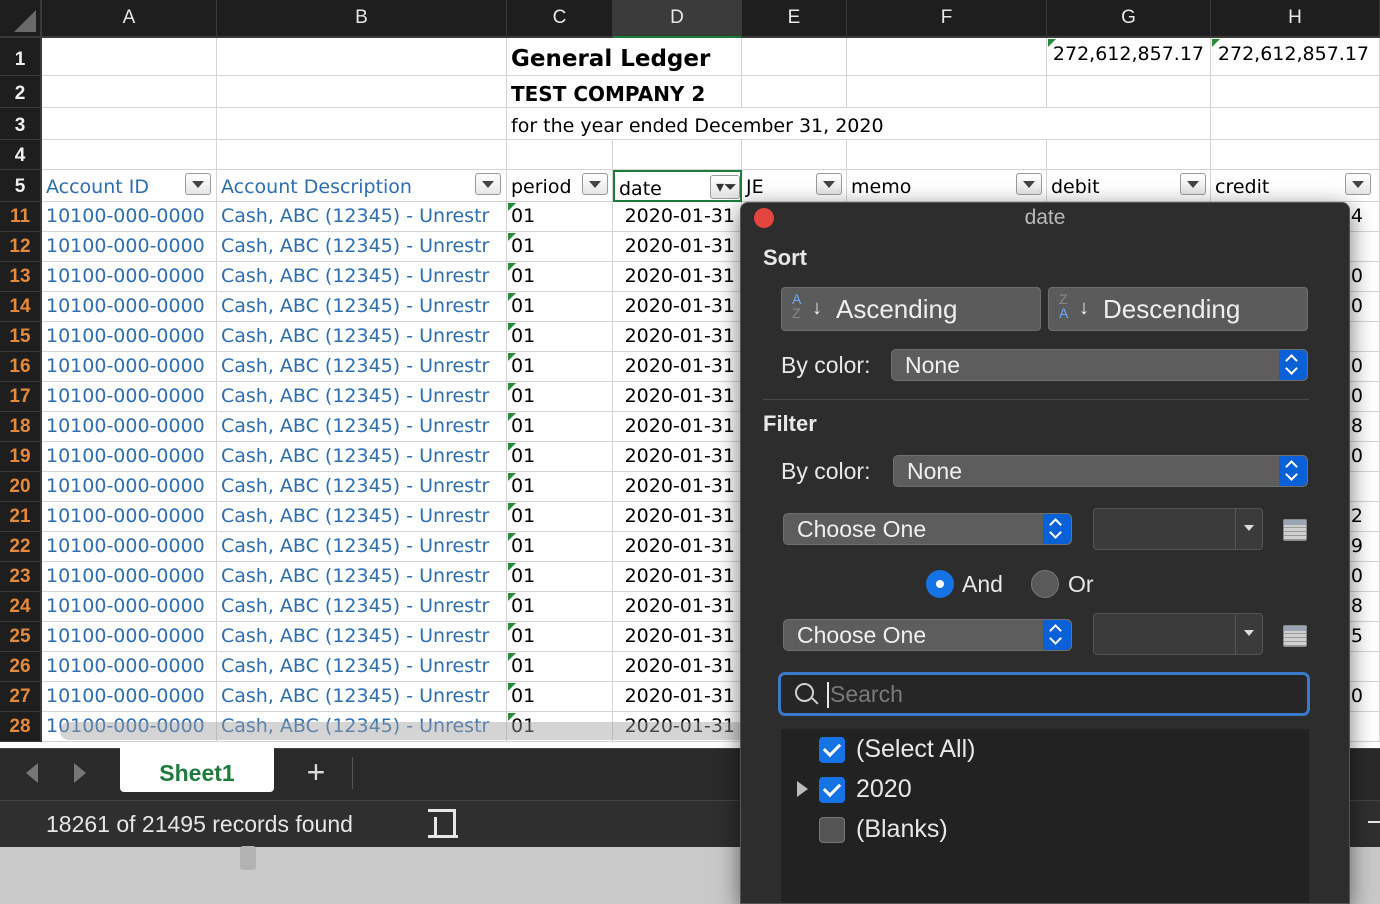 The width and height of the screenshot is (1380, 904). Describe the element at coordinates (197, 770) in the screenshot. I see `tab-sheet1: Sheet1` at that location.